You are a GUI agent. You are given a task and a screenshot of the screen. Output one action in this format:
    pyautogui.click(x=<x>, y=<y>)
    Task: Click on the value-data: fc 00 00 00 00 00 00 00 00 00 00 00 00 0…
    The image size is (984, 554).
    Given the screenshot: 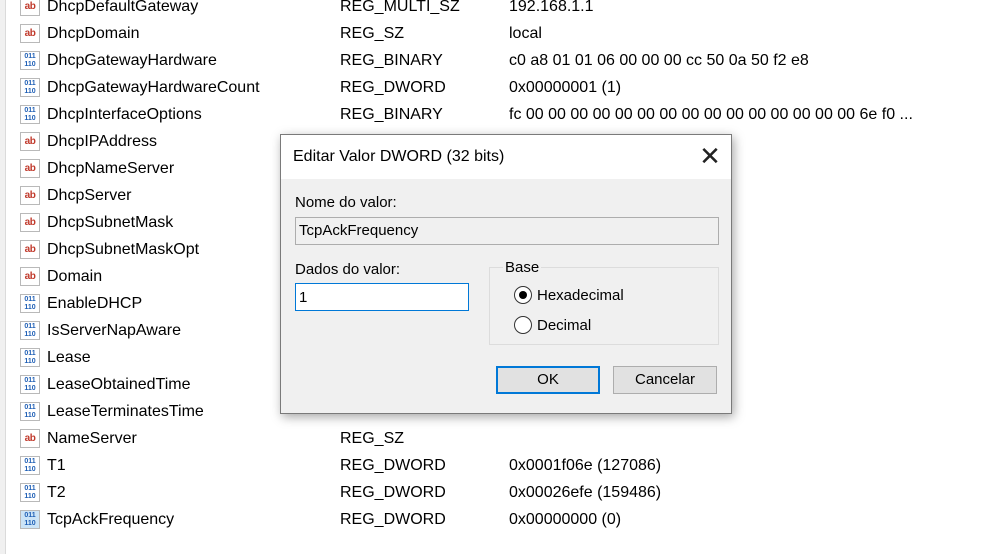 What is the action you would take?
    pyautogui.click(x=711, y=114)
    